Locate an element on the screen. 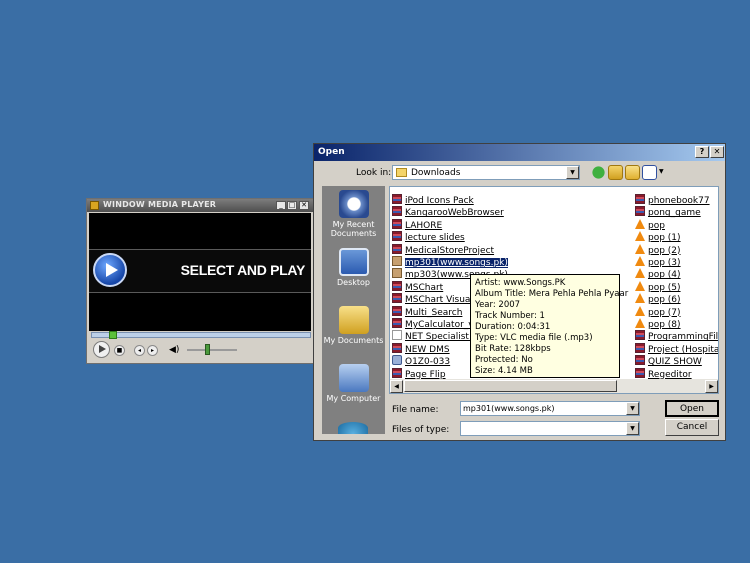 The image size is (750, 563). file-item: QUIZ SHOW is located at coordinates (668, 361).